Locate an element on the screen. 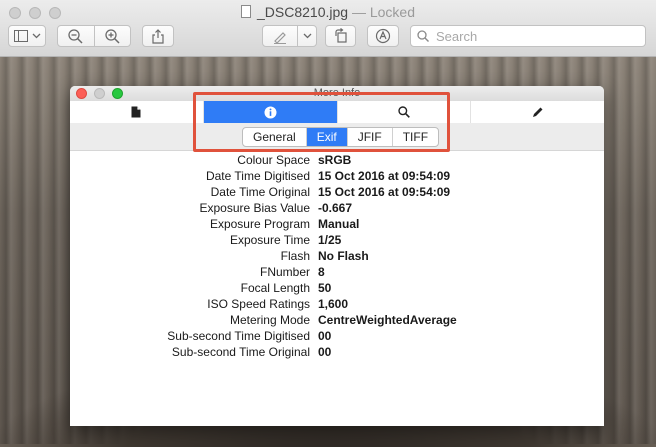  annotate-icon is located at coordinates (383, 36).